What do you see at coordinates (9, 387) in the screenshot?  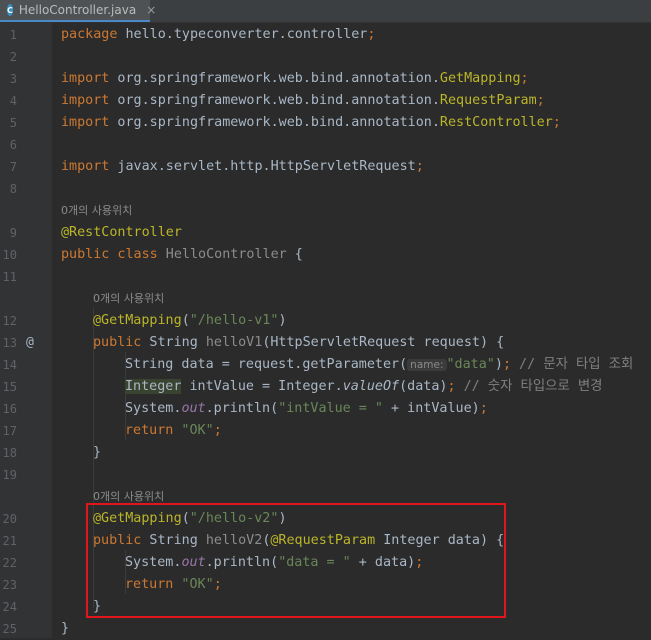 I see `line-number: 15` at bounding box center [9, 387].